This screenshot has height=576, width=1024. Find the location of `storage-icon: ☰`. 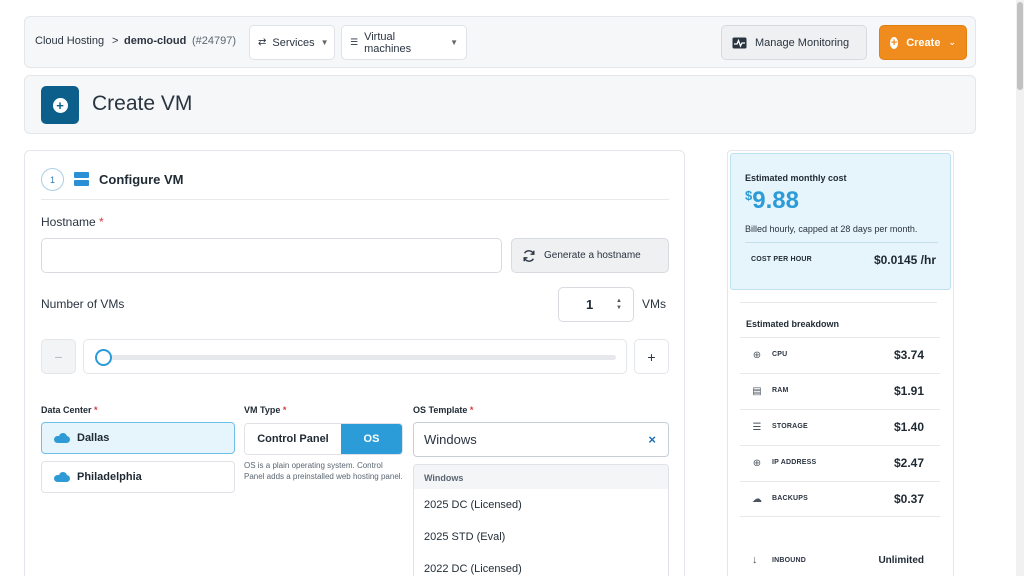

storage-icon: ☰ is located at coordinates (757, 427).